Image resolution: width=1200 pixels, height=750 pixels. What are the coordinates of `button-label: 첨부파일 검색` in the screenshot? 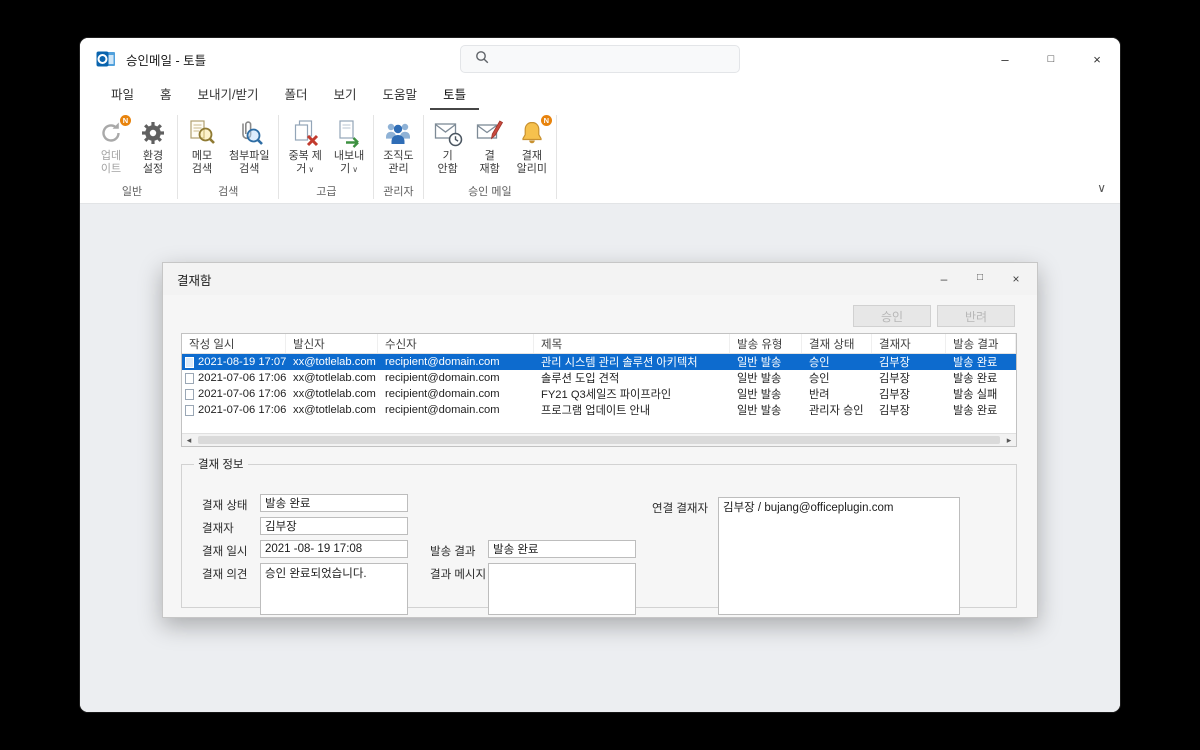 It's located at (249, 162).